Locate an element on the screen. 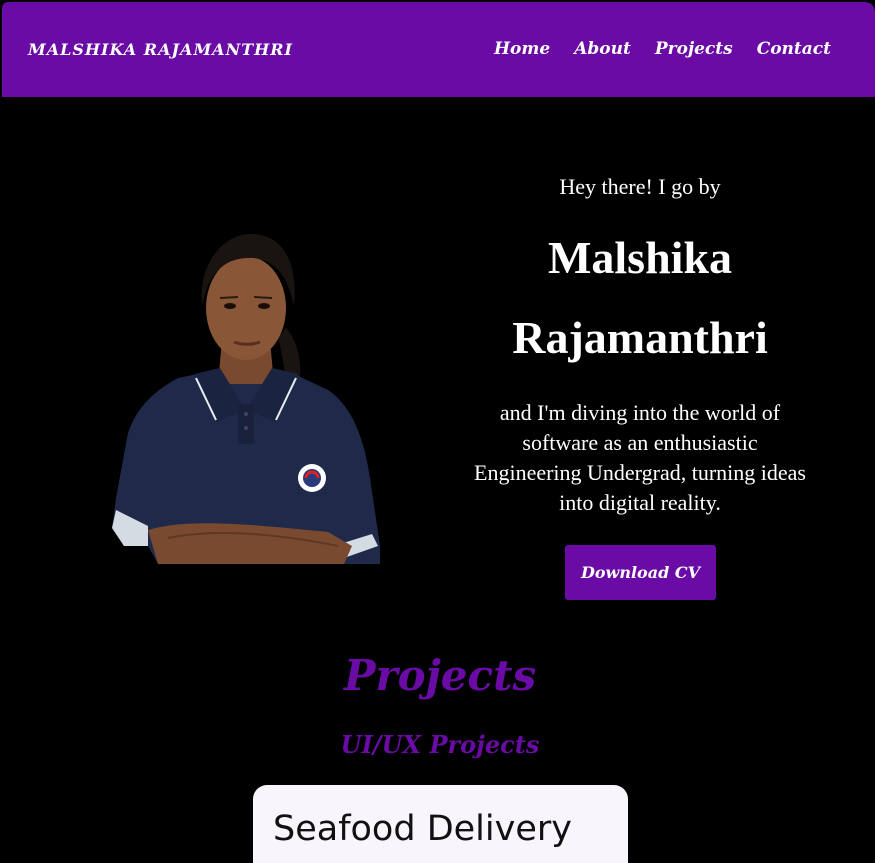  nav-link-about: About is located at coordinates (602, 49).